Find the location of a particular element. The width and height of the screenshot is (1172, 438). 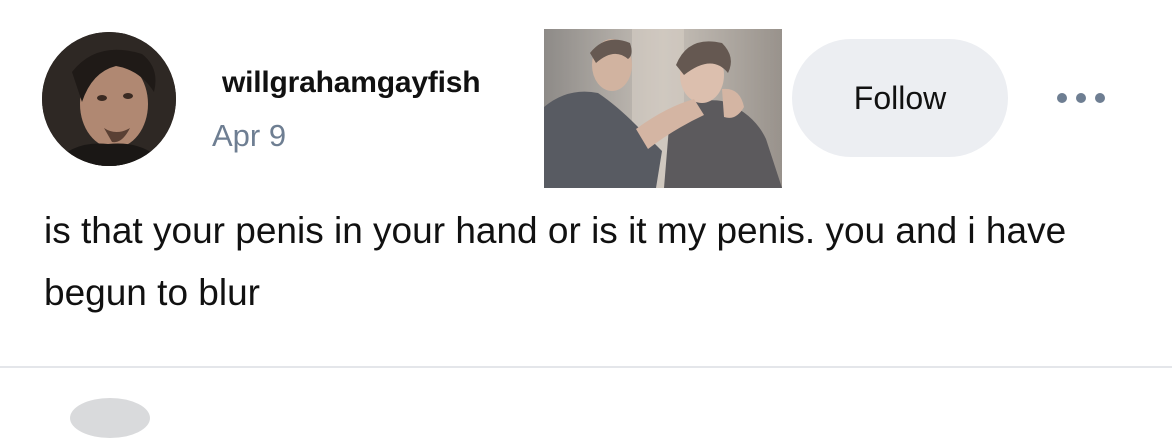

more-options-button is located at coordinates (1081, 98).